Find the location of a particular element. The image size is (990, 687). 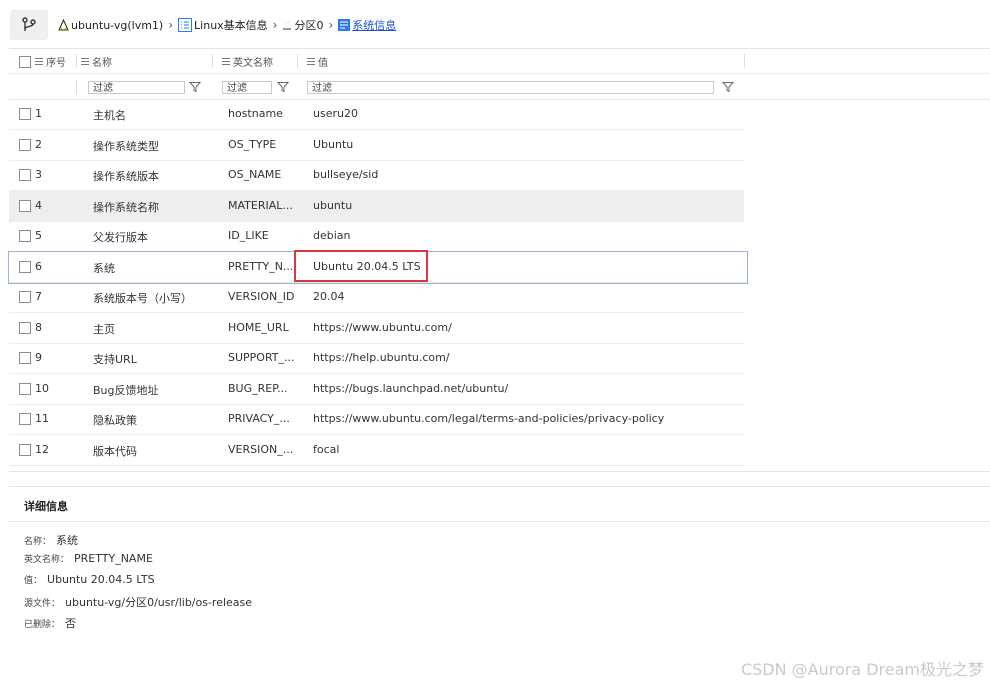

cell-english: OS_NAME is located at coordinates (255, 174).